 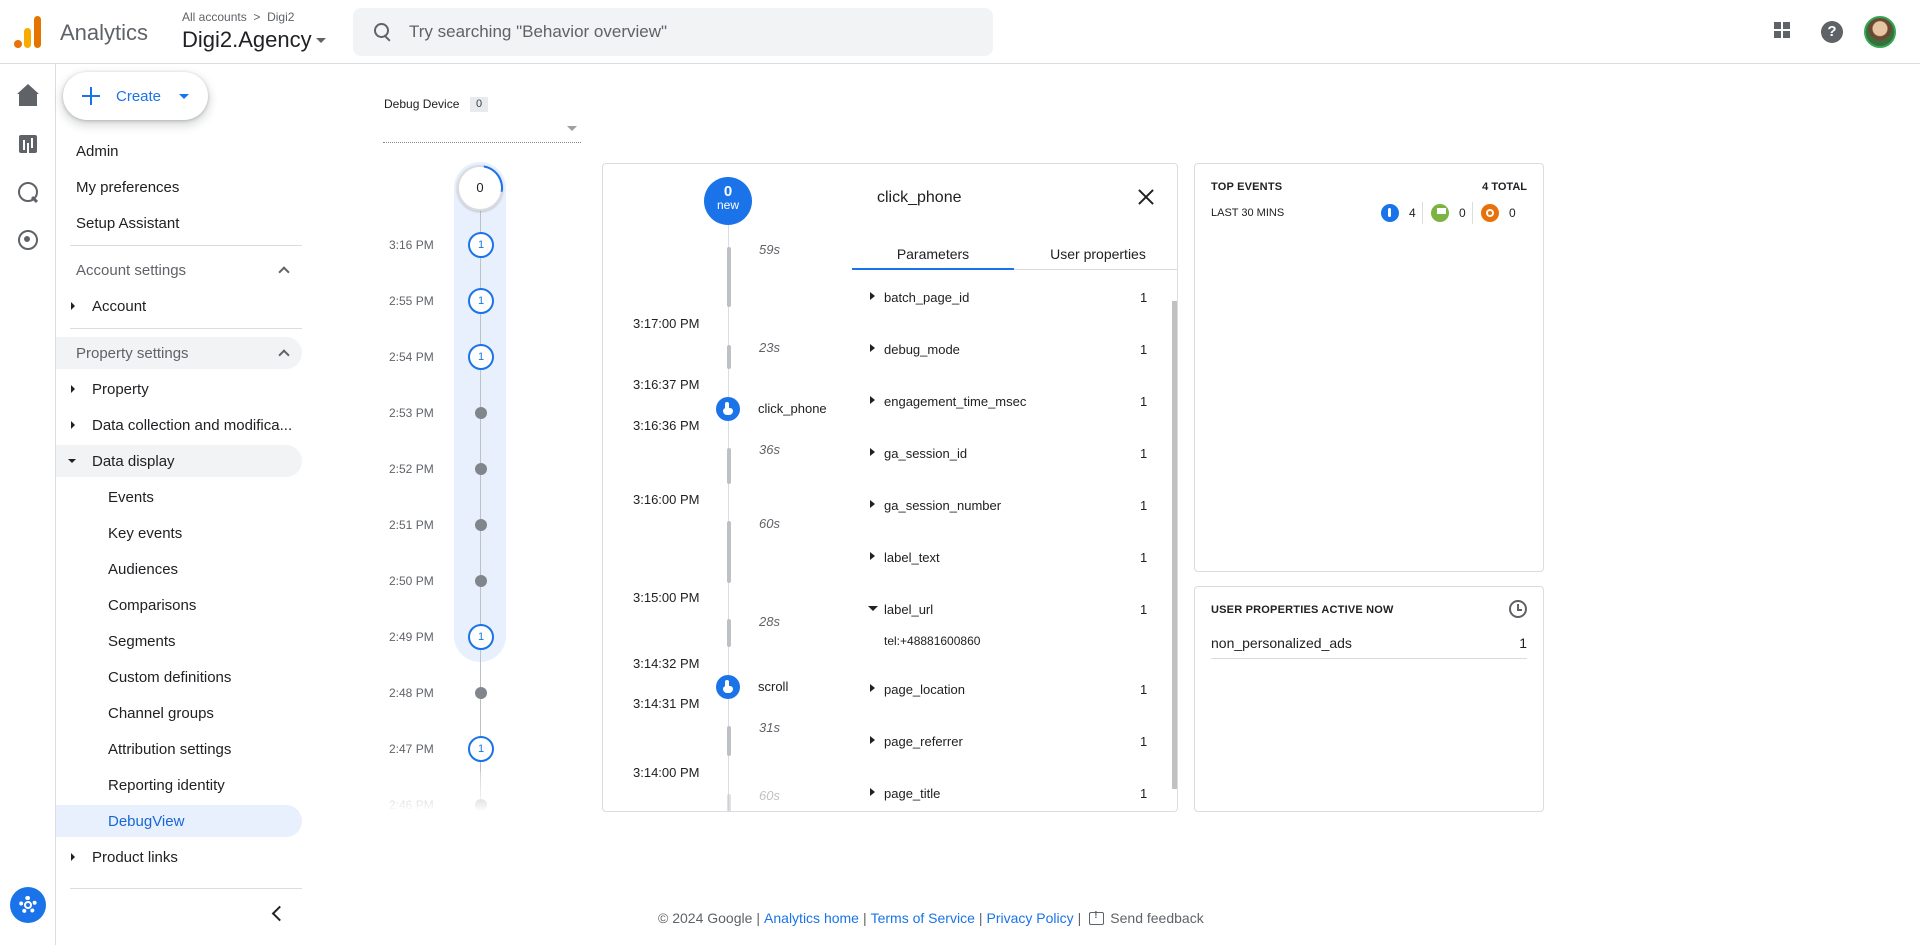 I want to click on collapse-nav-icon, so click(x=277, y=913).